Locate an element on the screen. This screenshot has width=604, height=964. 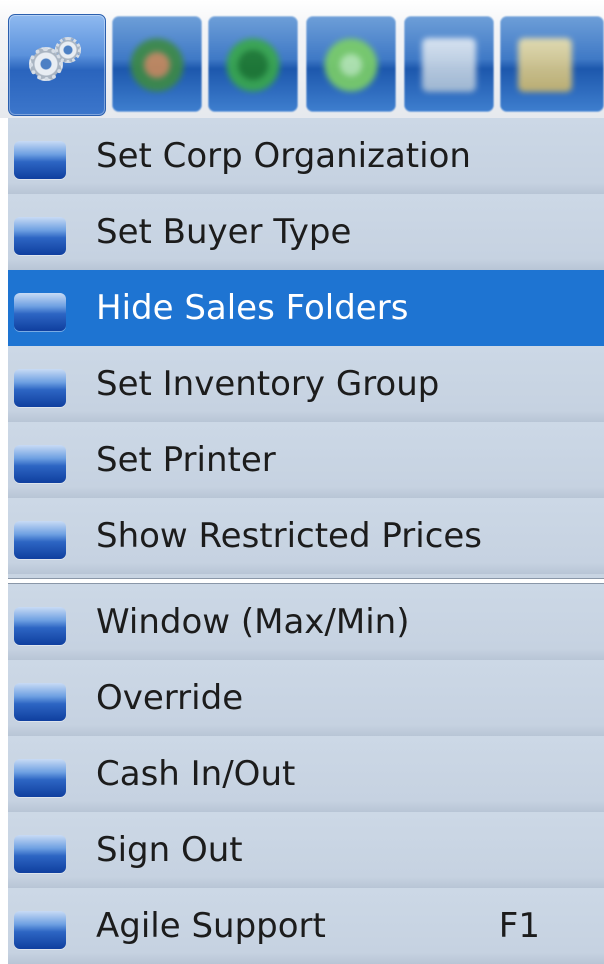
menu-item-set-corp-organization: Set Corp Organization is located at coordinates (306, 156).